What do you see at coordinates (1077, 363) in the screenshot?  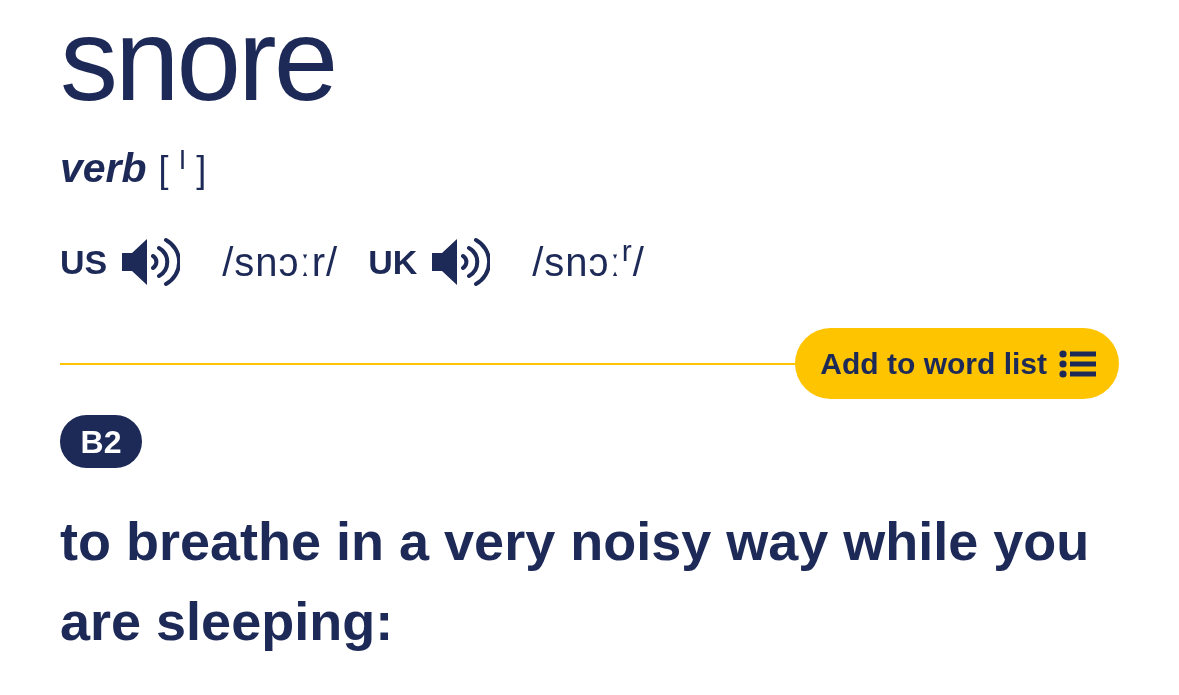 I see `list-icon` at bounding box center [1077, 363].